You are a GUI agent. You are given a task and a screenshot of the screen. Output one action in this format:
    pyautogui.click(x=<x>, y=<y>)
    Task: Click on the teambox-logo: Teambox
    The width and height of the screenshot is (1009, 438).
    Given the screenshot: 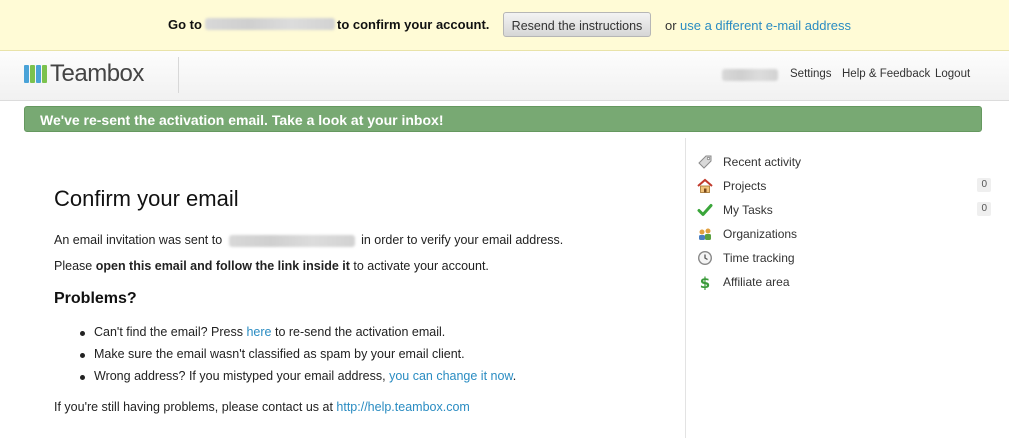 What is the action you would take?
    pyautogui.click(x=84, y=74)
    